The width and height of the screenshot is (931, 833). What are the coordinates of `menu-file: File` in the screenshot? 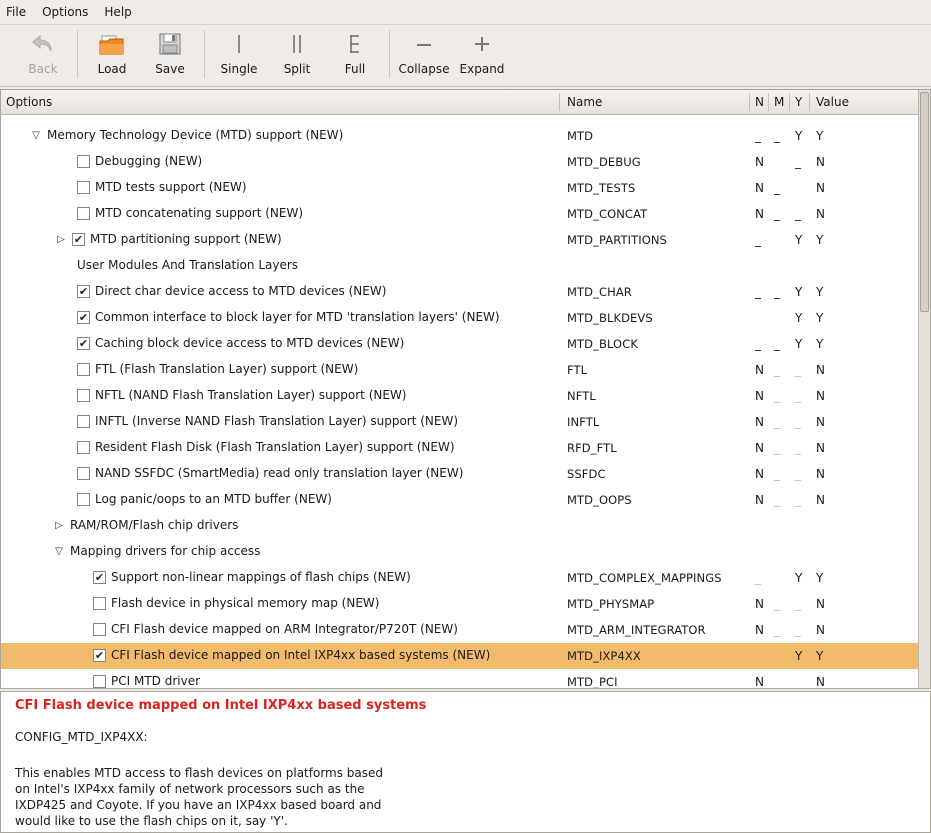 It's located at (17, 12).